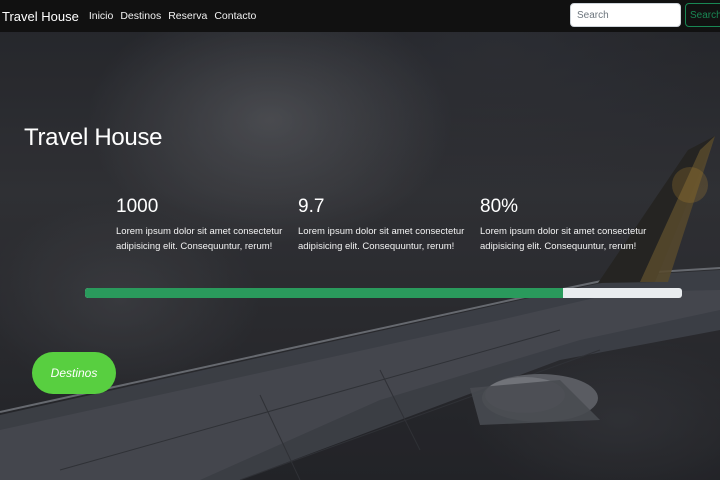  What do you see at coordinates (324, 293) in the screenshot?
I see `progress-bar-fill` at bounding box center [324, 293].